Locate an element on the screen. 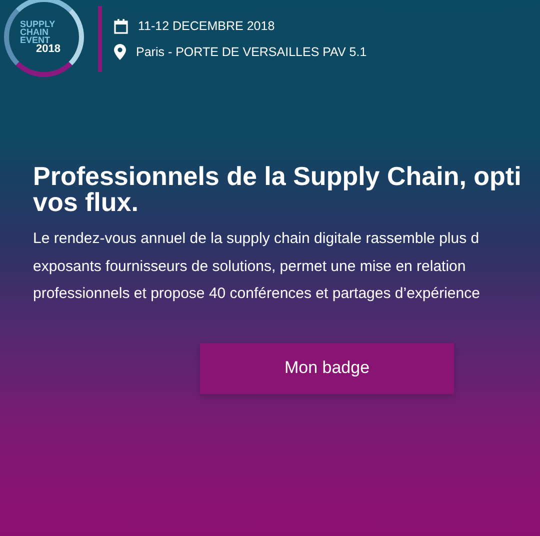  hero-description: professionnels et propose 40 conférences et partages d’expérience is located at coordinates (257, 294).